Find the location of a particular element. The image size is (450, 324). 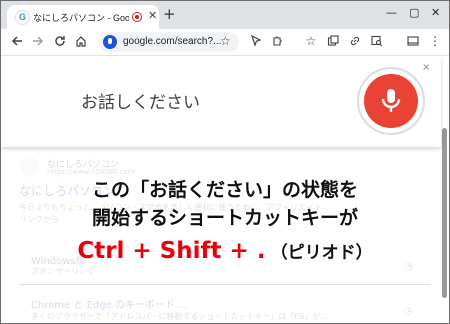

result-snippet: 今日よりもちょっと、パソコン・スマホを楽しく便利に使うために。アフィリエイト is located at coordinates (171, 207).